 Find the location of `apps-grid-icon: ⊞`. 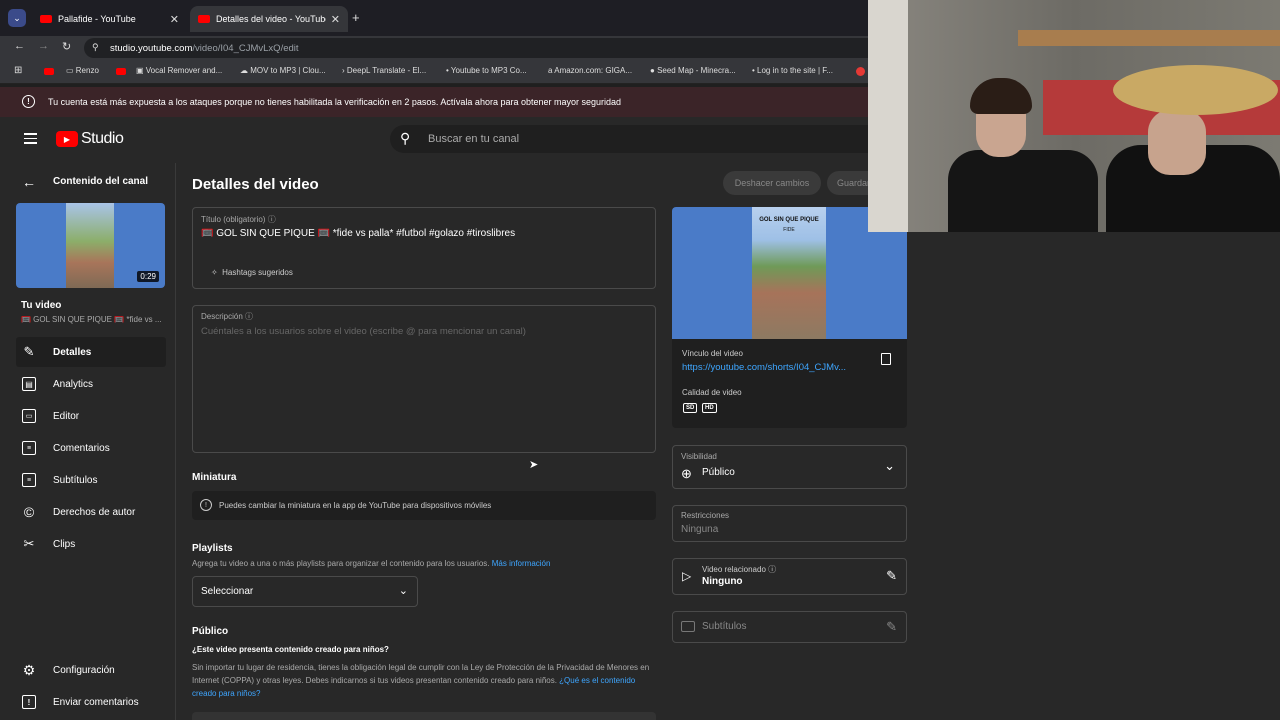

apps-grid-icon: ⊞ is located at coordinates (18, 70).